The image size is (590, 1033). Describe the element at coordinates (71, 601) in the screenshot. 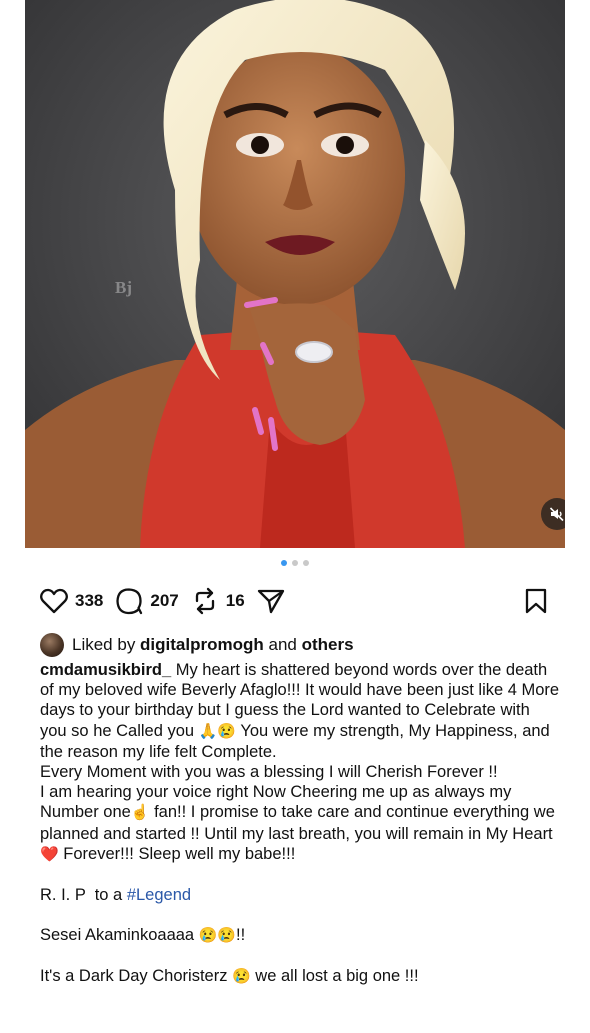

I see `like-button: 338` at that location.